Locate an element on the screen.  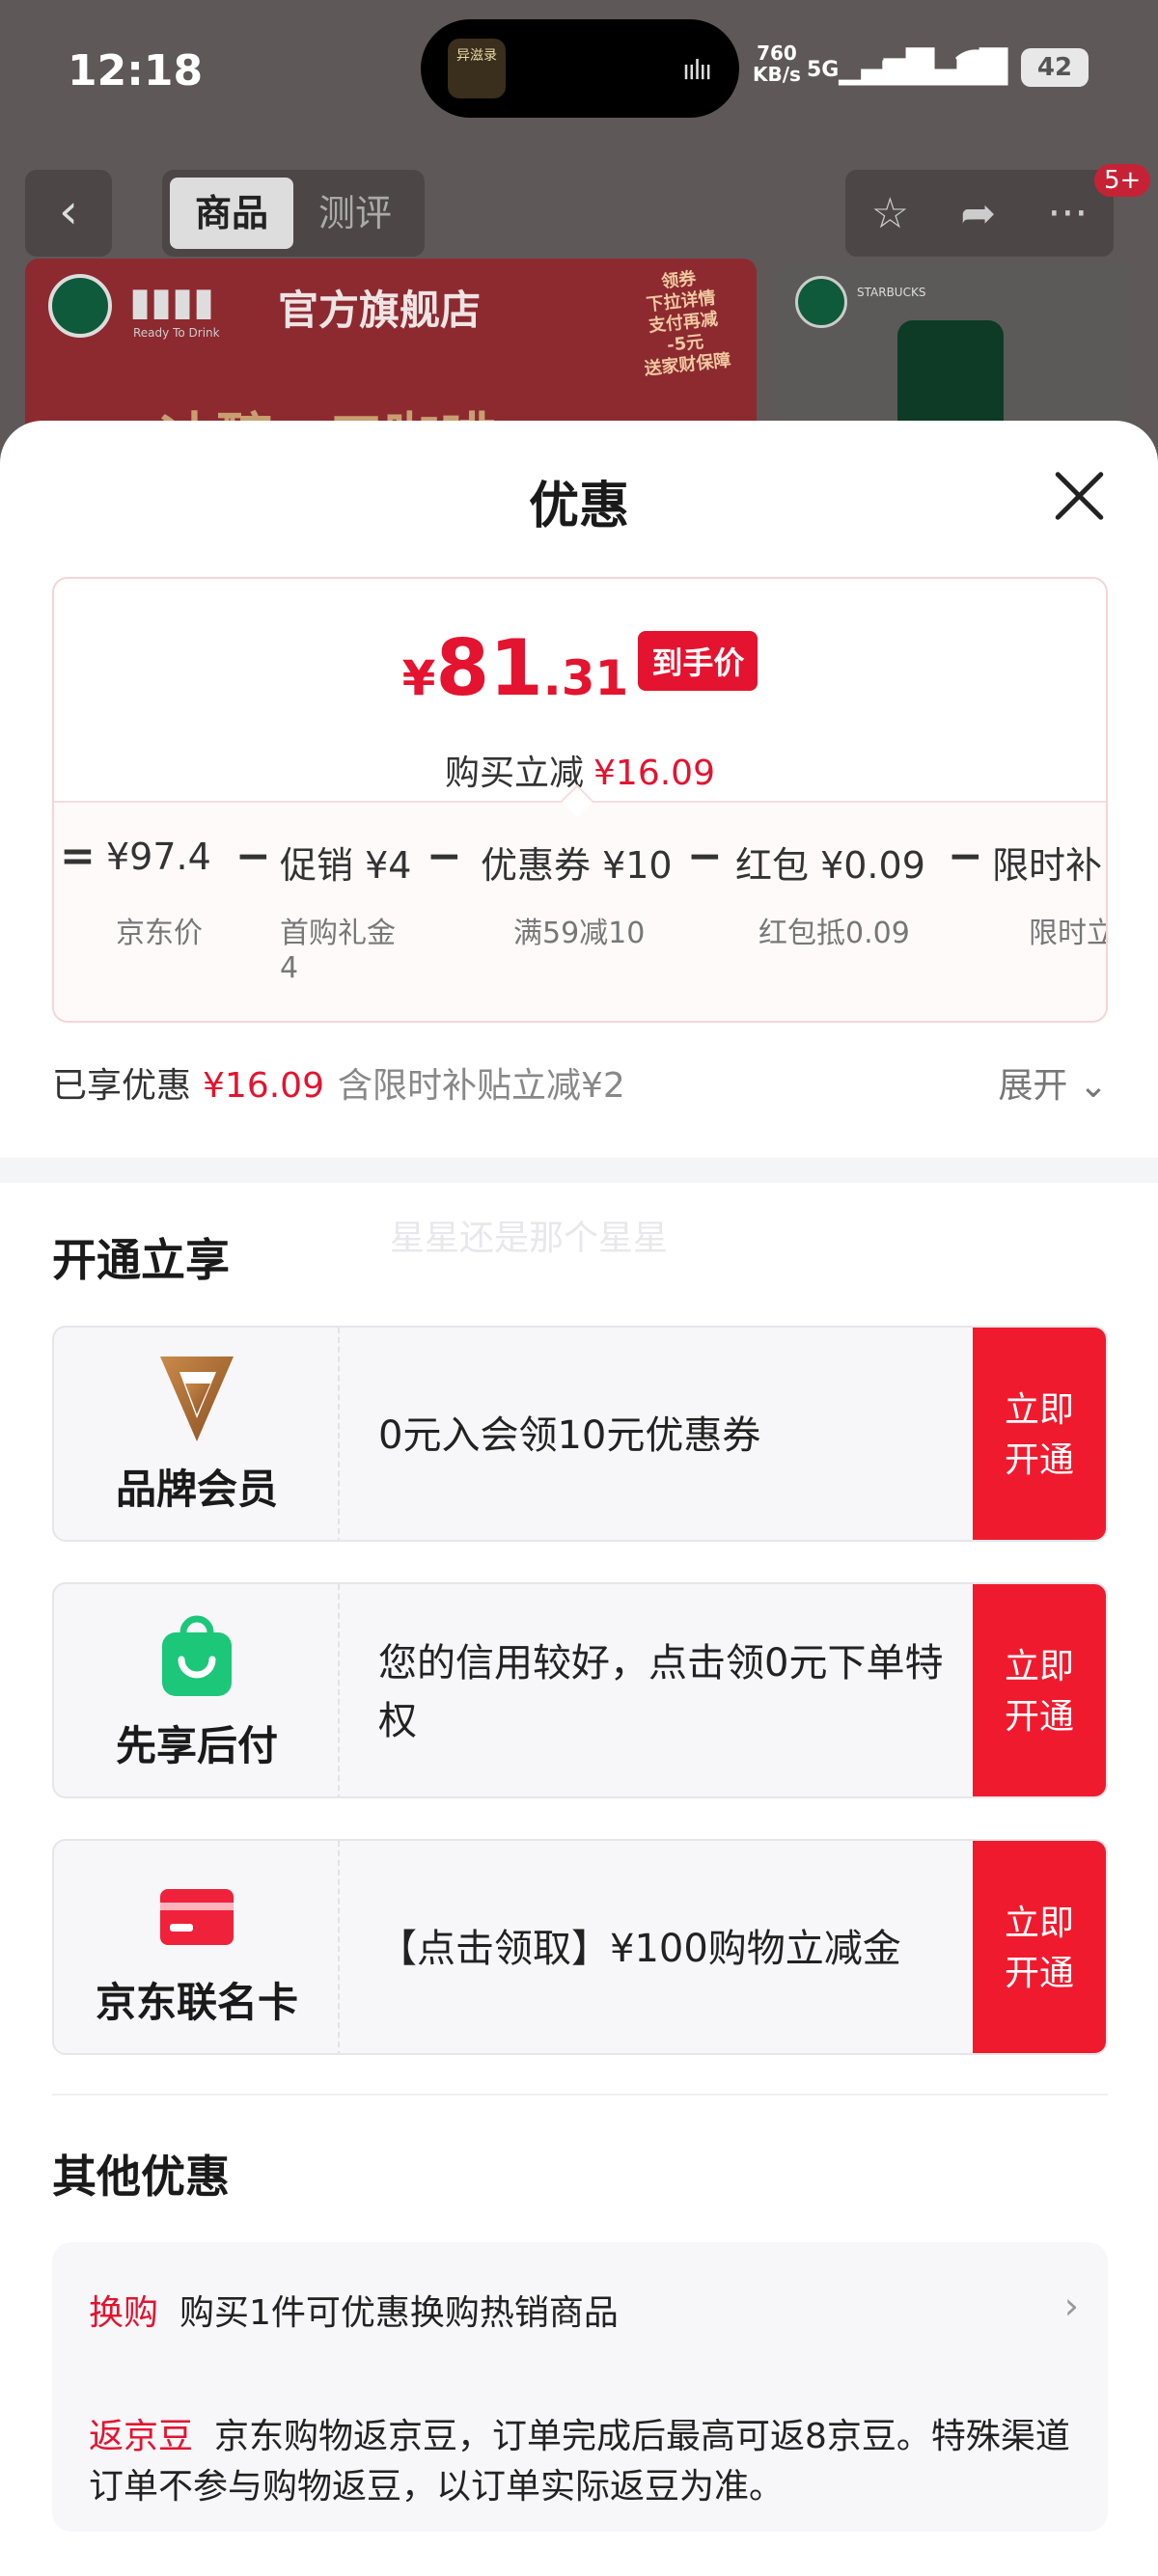
offer-left: 先享后付 is located at coordinates (197, 1690).